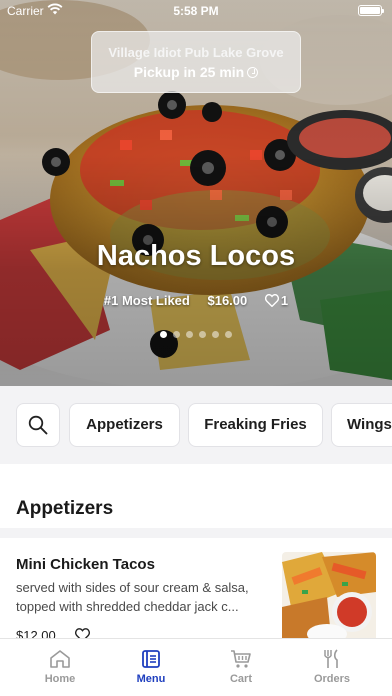 The image size is (392, 696). Describe the element at coordinates (189, 72) in the screenshot. I see `pickup-eta-text: Pickup in 25 min` at that location.